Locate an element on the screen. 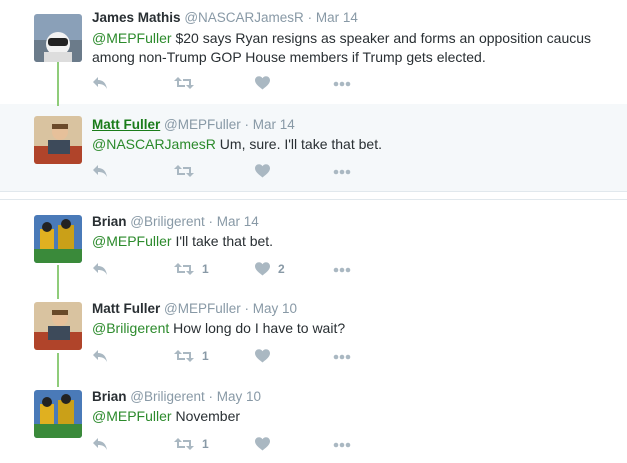 This screenshot has width=627, height=463. tweet-header: James Mathis @NASCARJamesR · Mar 14 is located at coordinates (225, 18).